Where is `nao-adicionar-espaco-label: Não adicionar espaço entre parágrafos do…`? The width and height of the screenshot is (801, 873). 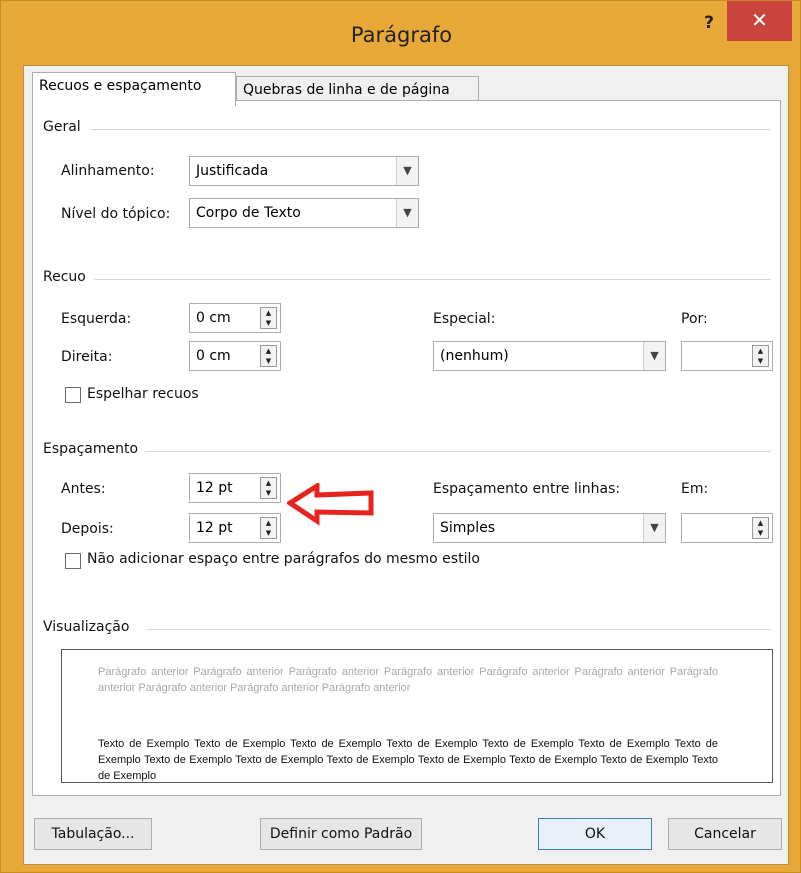
nao-adicionar-espaco-label: Não adicionar espaço entre parágrafos do… is located at coordinates (283, 559).